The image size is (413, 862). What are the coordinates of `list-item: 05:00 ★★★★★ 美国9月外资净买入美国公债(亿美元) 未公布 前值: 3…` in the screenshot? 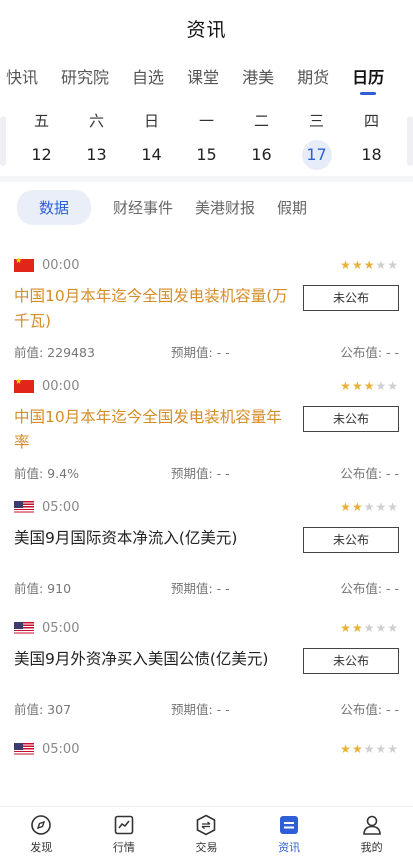 It's located at (206, 669).